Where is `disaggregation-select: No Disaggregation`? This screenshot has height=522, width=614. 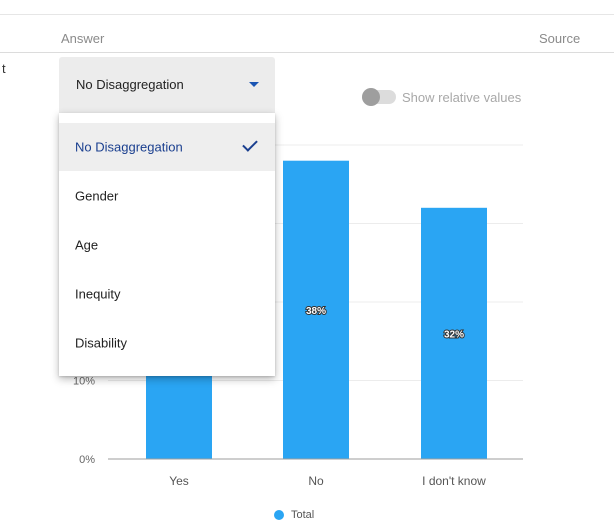 disaggregation-select: No Disaggregation is located at coordinates (167, 85).